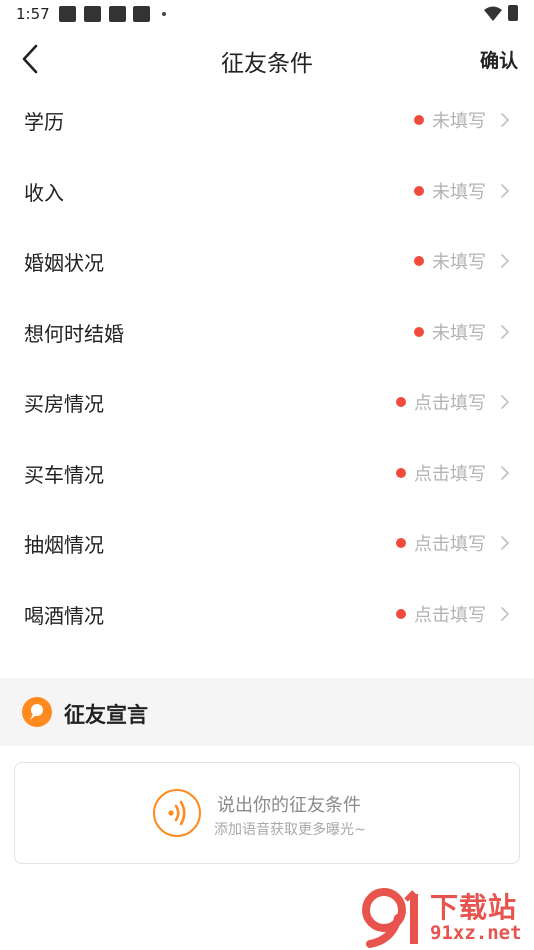  I want to click on declaration-section-header: 征友宣言, so click(267, 712).